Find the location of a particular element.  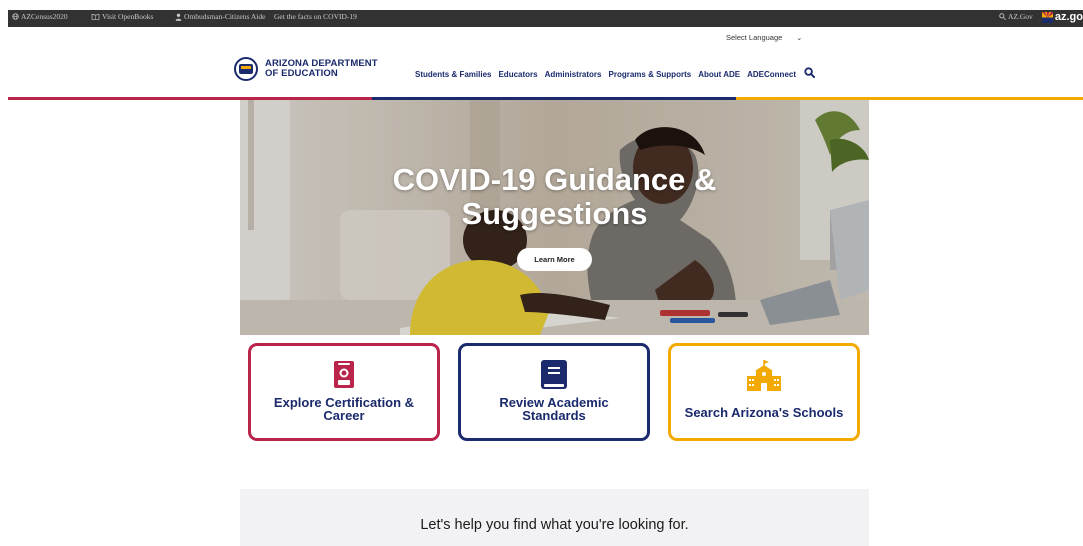

learn-more-button: Learn More is located at coordinates (554, 259).